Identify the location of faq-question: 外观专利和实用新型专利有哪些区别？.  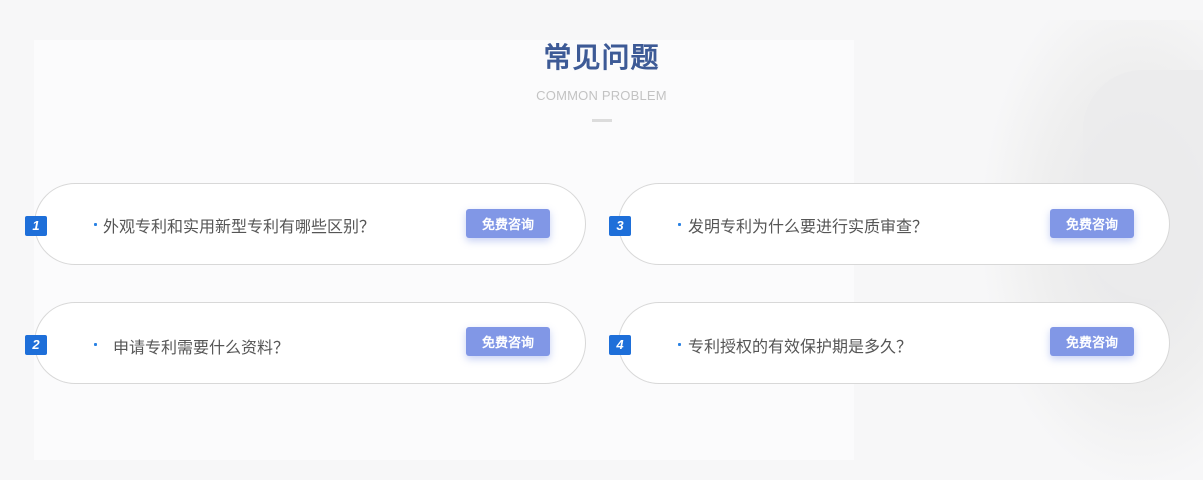
(239, 225).